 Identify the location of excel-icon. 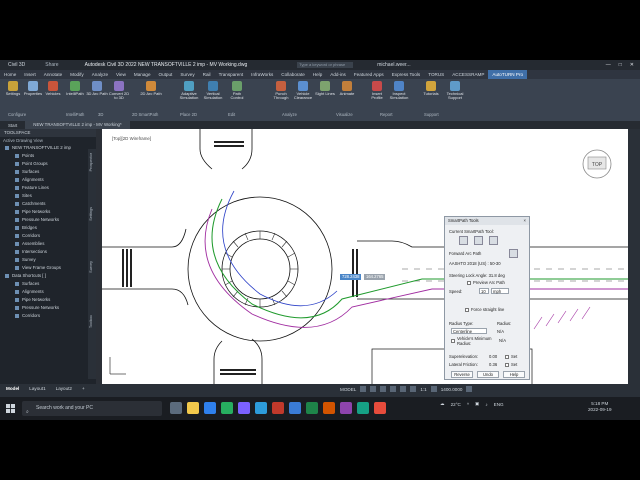
(312, 408).